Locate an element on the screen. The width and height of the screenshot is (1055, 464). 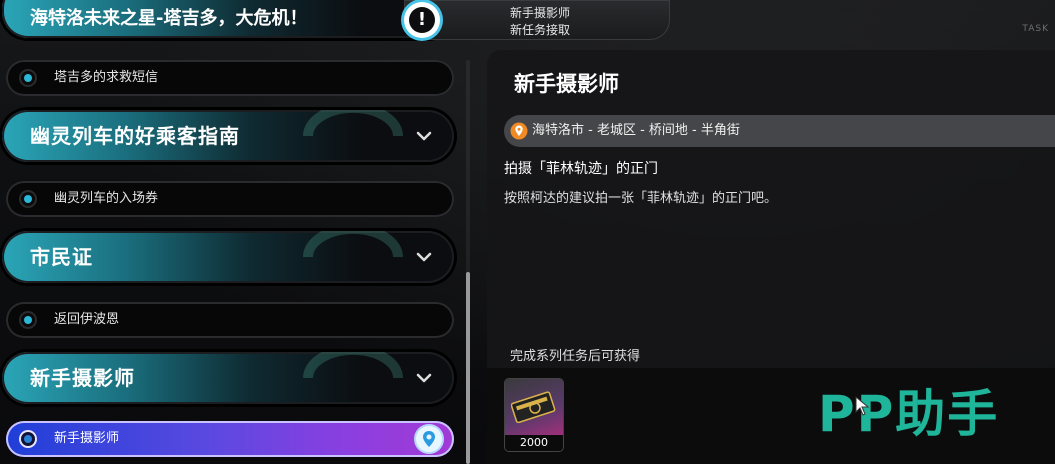
location-bar: 海特洛市 - 老城区 - 桥间地 - 半角街 is located at coordinates (779, 131).